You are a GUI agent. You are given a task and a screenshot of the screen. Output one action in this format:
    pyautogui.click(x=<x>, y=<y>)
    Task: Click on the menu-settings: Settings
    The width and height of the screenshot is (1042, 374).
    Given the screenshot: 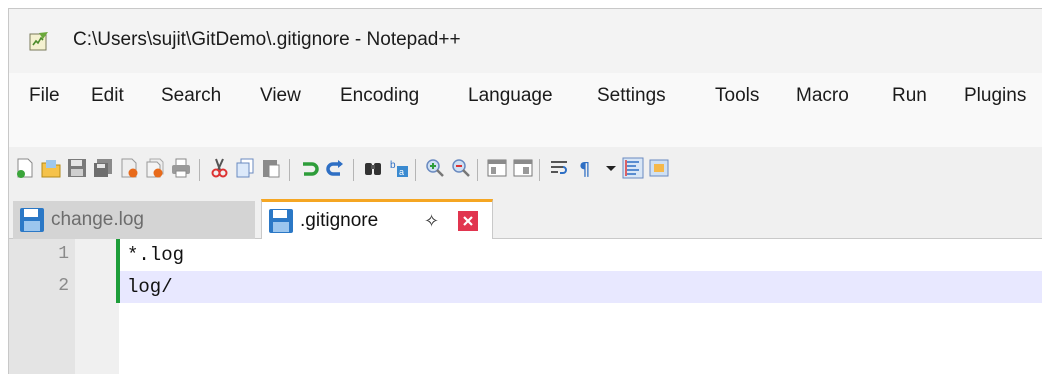 What is the action you would take?
    pyautogui.click(x=631, y=96)
    